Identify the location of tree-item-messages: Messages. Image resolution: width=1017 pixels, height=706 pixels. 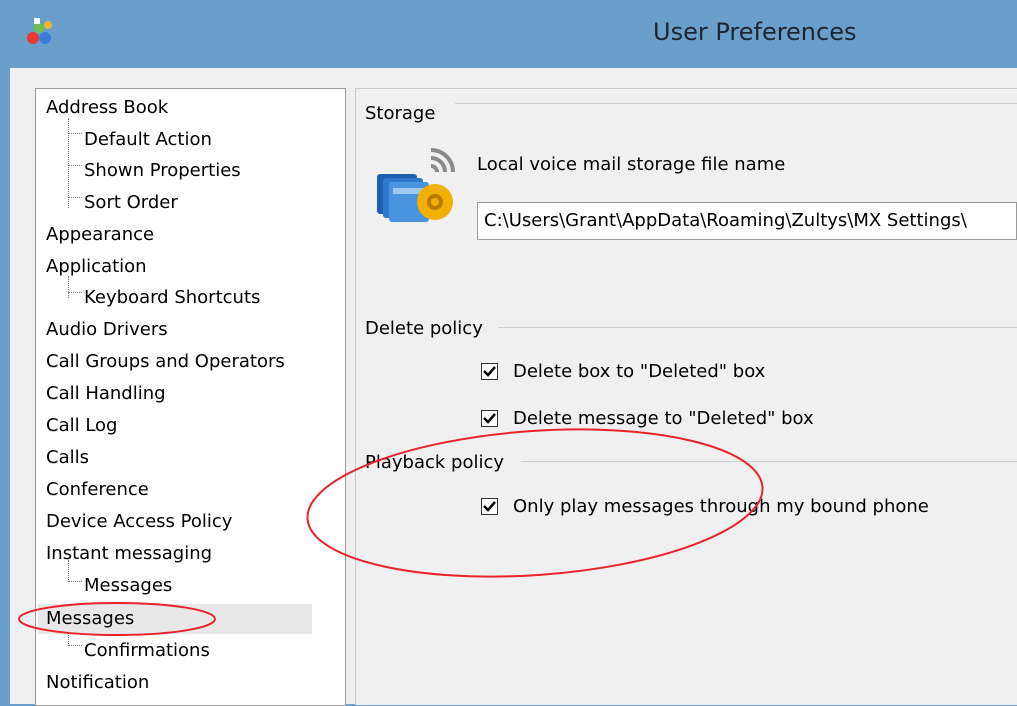
(175, 619).